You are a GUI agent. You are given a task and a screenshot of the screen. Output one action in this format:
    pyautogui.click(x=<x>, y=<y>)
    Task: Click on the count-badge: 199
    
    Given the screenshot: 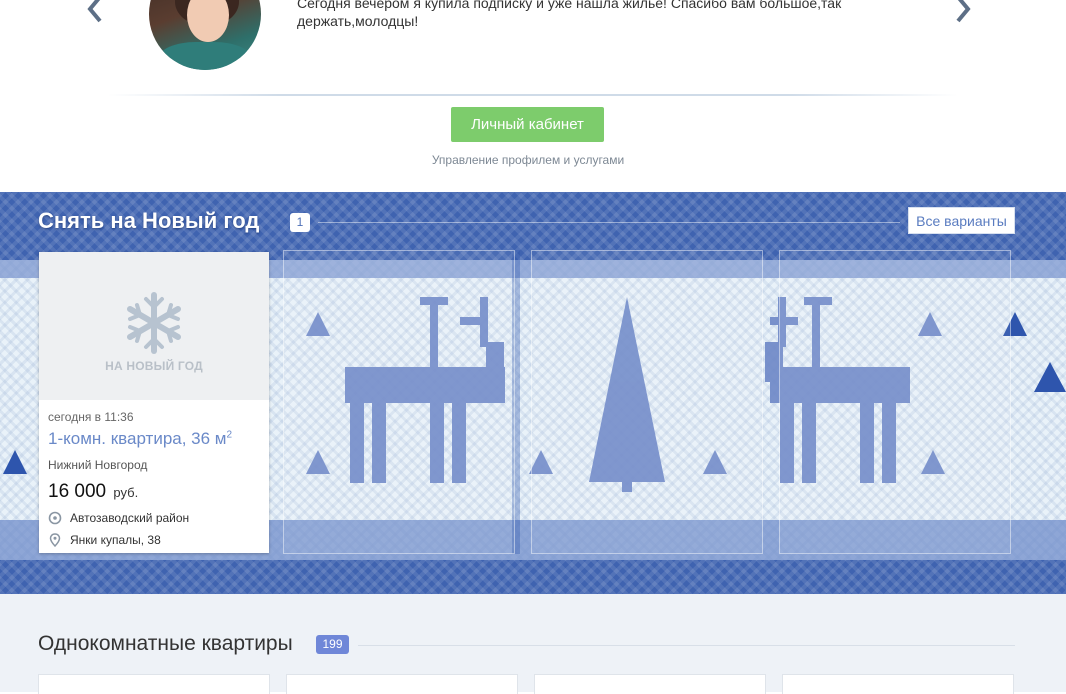 What is the action you would take?
    pyautogui.click(x=332, y=644)
    